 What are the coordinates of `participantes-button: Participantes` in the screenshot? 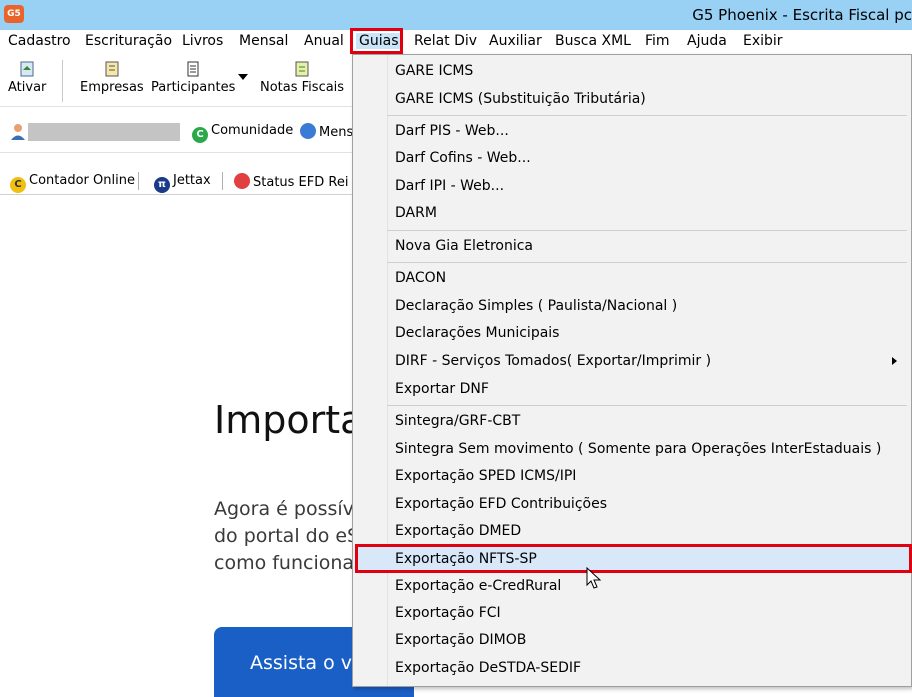 It's located at (193, 77).